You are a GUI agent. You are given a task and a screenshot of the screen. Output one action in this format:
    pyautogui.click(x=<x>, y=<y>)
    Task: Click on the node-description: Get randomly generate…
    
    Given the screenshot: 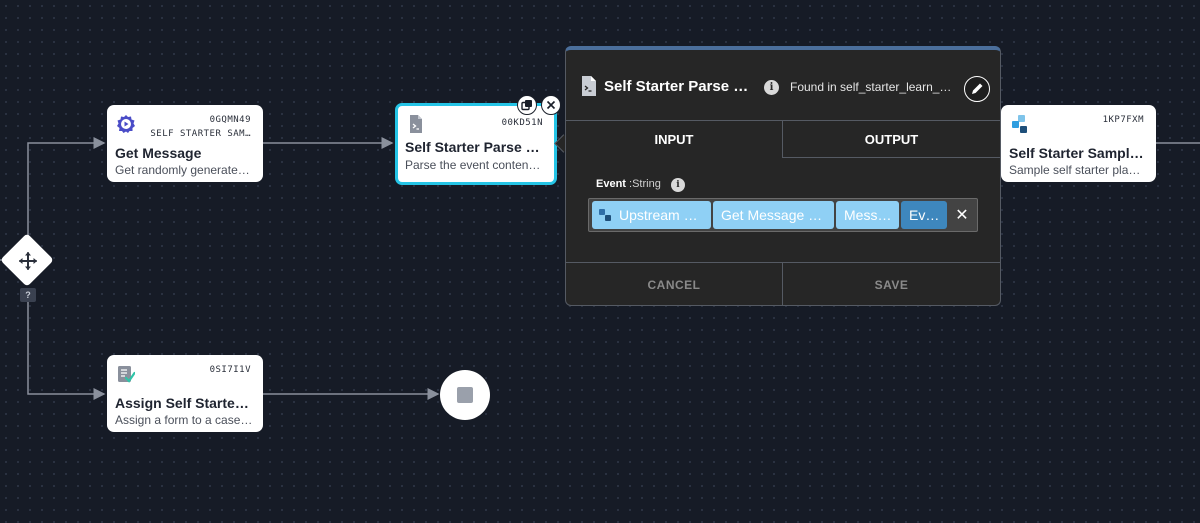 What is the action you would take?
    pyautogui.click(x=182, y=170)
    